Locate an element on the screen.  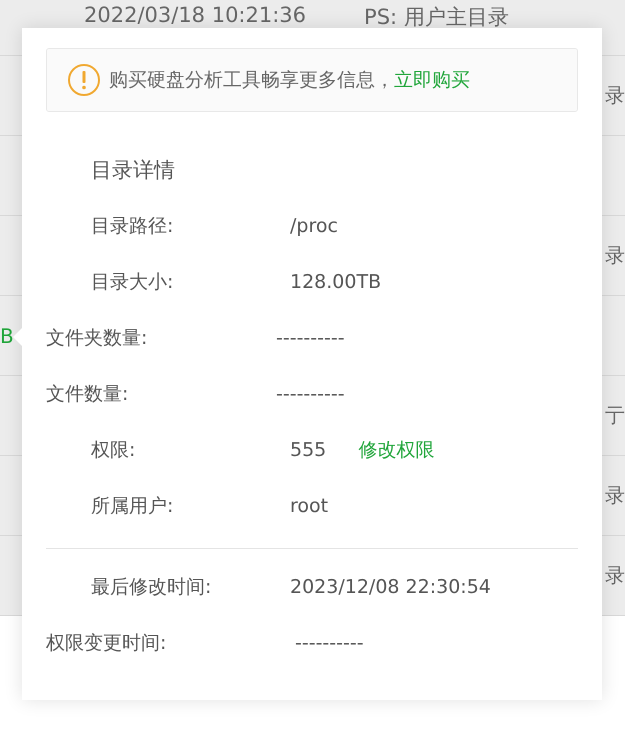
field-label: 最后修改时间: is located at coordinates (151, 587).